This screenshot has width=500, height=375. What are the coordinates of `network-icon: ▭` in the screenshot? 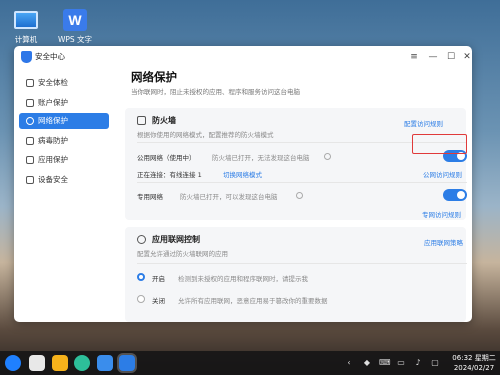 It's located at (401, 363).